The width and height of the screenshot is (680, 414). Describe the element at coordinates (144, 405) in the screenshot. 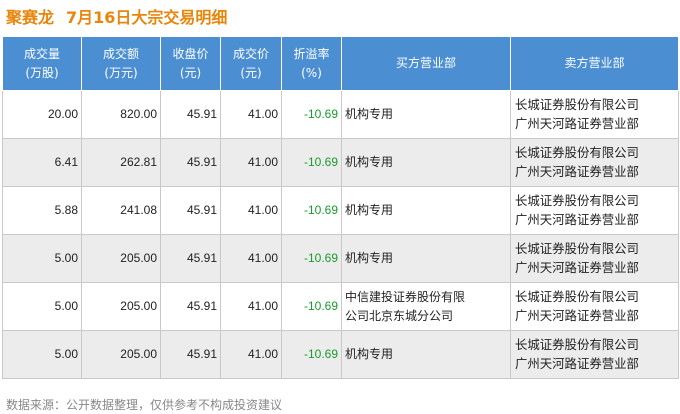

I see `data-source-note: 数据来源：公开数据整理，仅供参考不构成投资建议` at that location.